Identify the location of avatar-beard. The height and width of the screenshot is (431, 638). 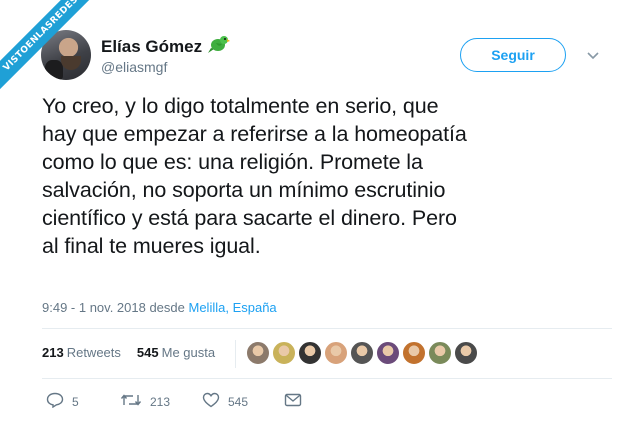
(71, 63).